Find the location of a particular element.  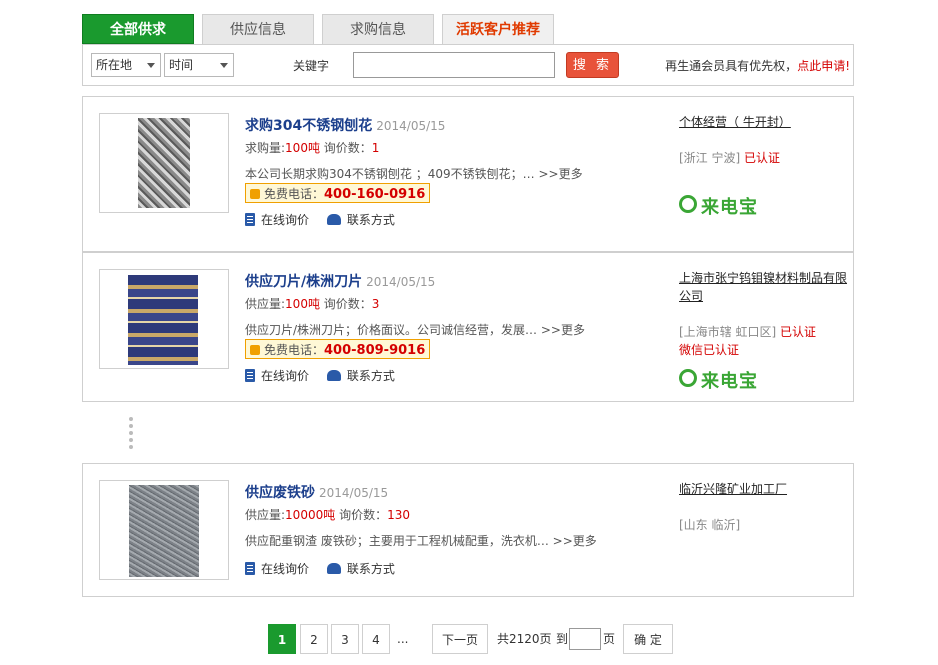

listing-title: 求购304不锈钢刨花 is located at coordinates (308, 126).